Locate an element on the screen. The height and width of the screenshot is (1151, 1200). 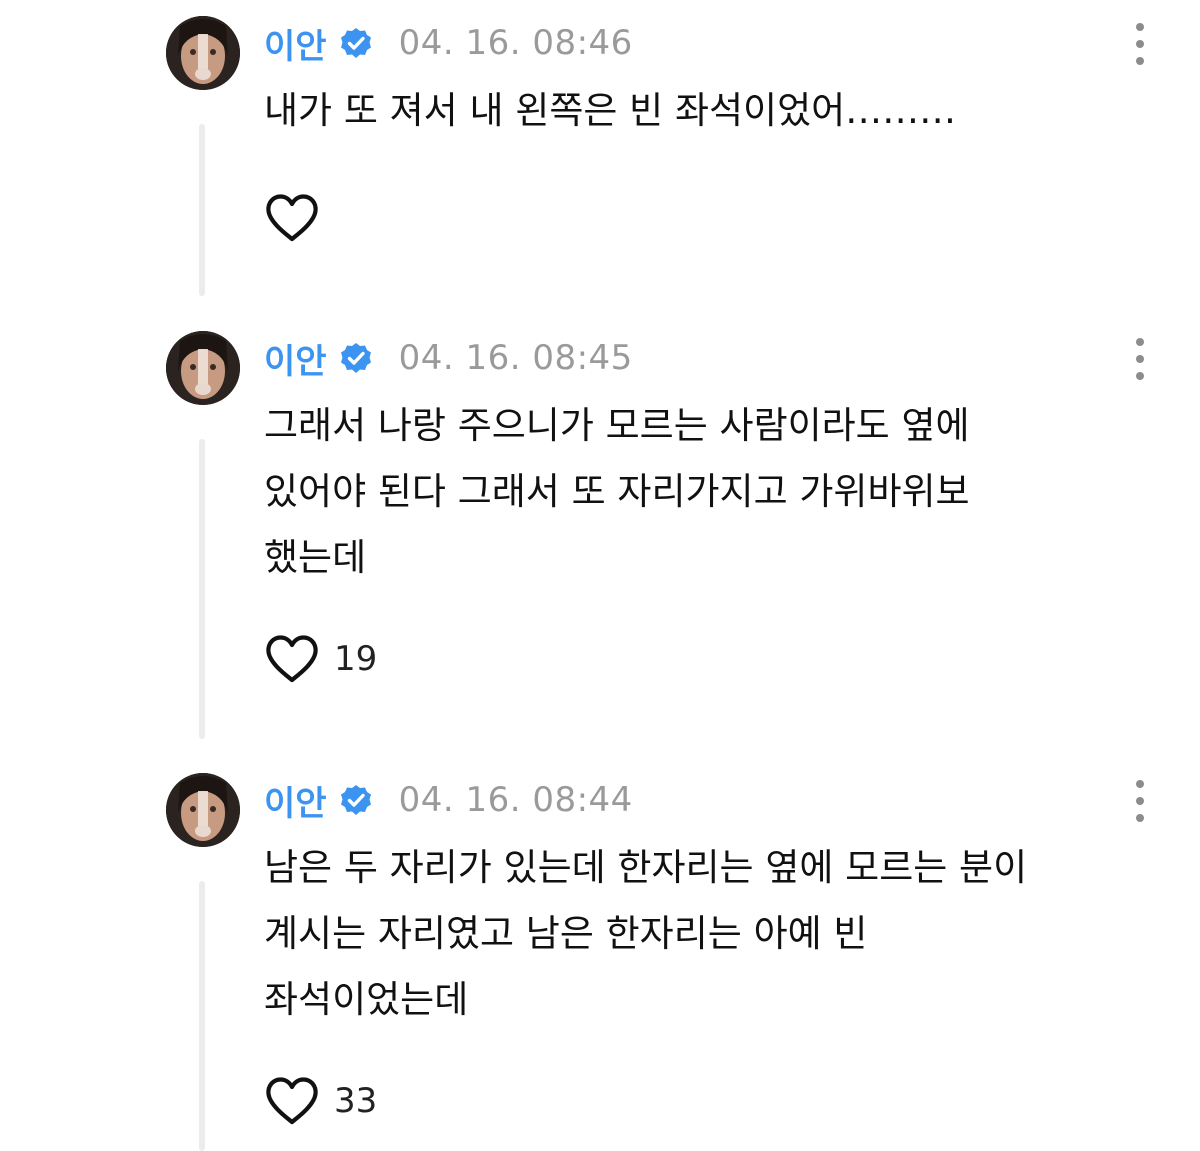
timestamp: 04. 16. 08:44 is located at coordinates (515, 800).